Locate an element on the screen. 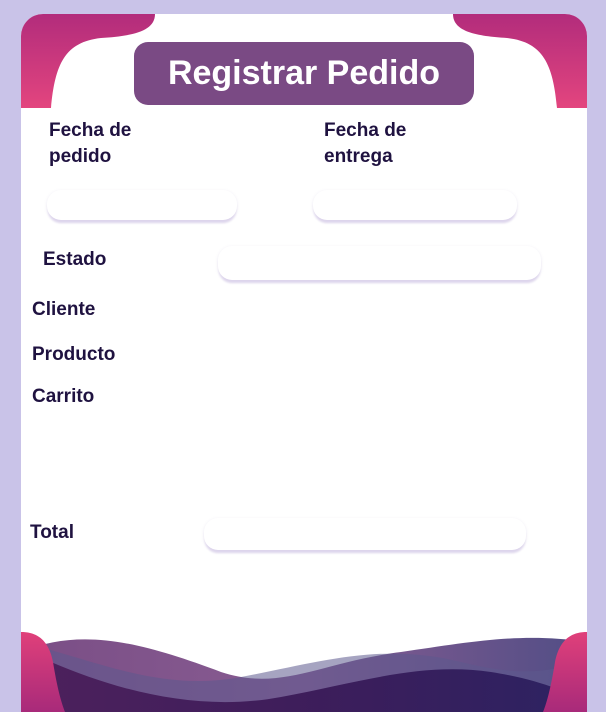 Image resolution: width=606 pixels, height=712 pixels. fecha-pedido-label: Fecha de pedido is located at coordinates (90, 143).